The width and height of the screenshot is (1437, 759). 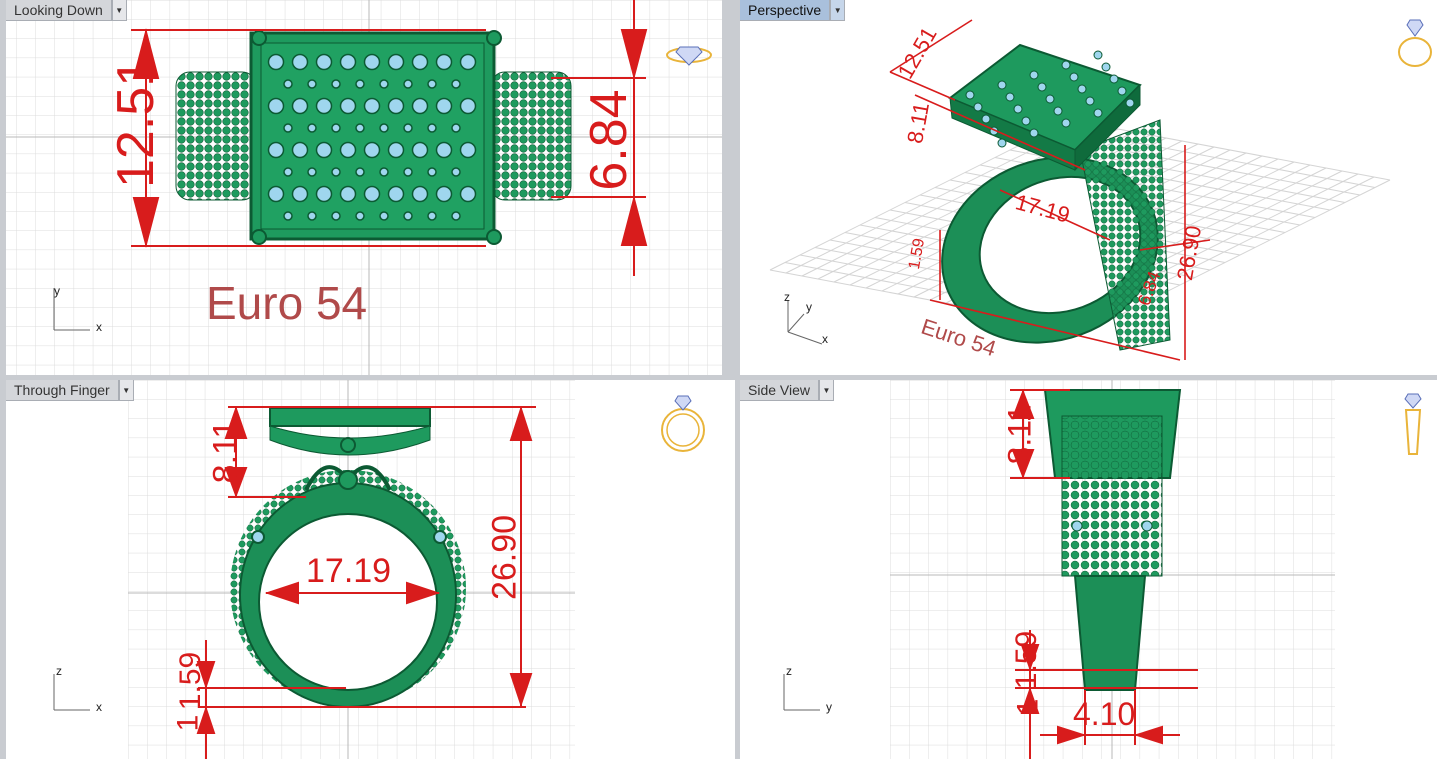 I want to click on dimension-top-height: 12.51, so click(x=136, y=122).